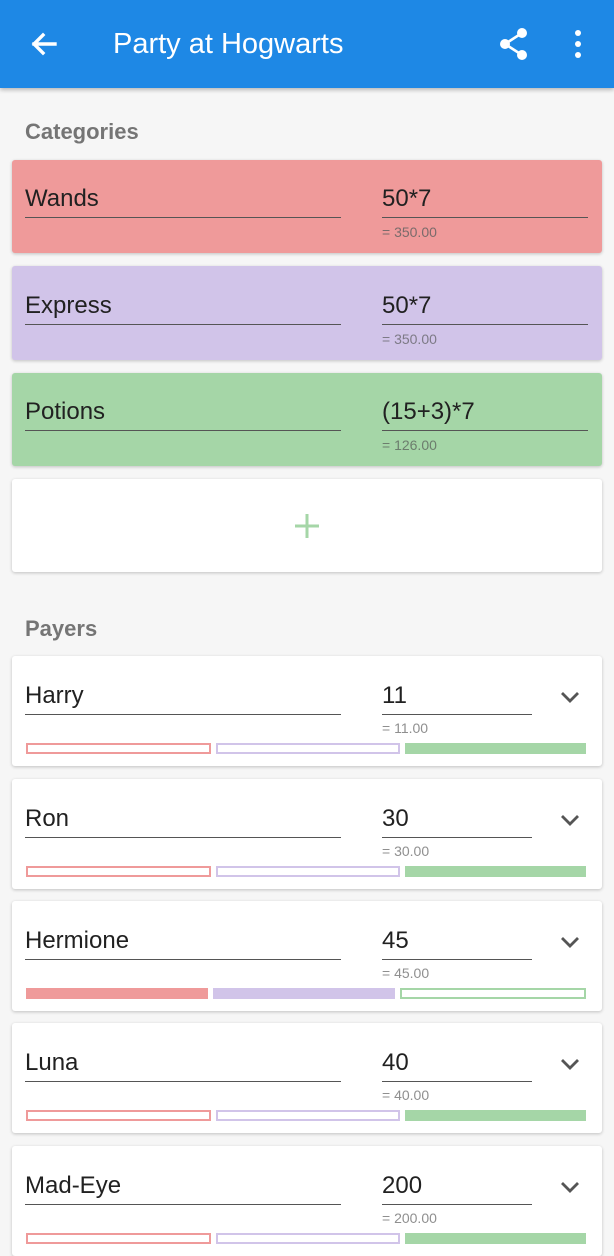 Image resolution: width=614 pixels, height=1256 pixels. I want to click on app-bar: Party at Hogwarts, so click(307, 44).